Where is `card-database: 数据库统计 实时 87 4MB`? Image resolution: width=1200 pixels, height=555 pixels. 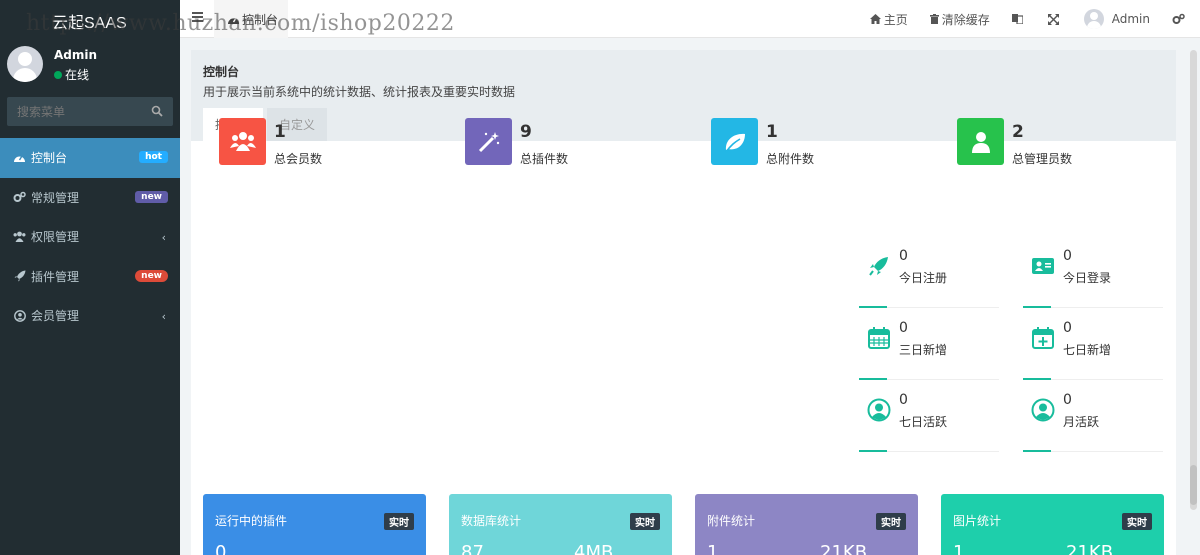 card-database: 数据库统计 实时 87 4MB is located at coordinates (560, 524).